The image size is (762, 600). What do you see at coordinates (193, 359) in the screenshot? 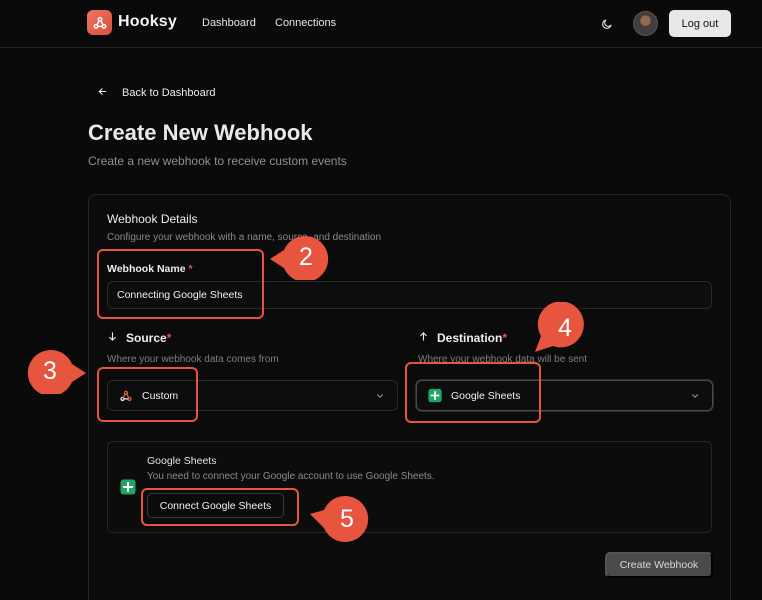
I see `source-description: Where your webhook data comes from` at bounding box center [193, 359].